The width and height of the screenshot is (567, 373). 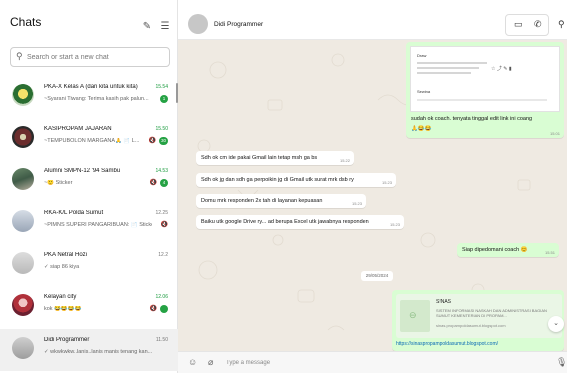 What do you see at coordinates (66, 255) in the screenshot?
I see `chat-name: PKA Netral Hozi` at bounding box center [66, 255].